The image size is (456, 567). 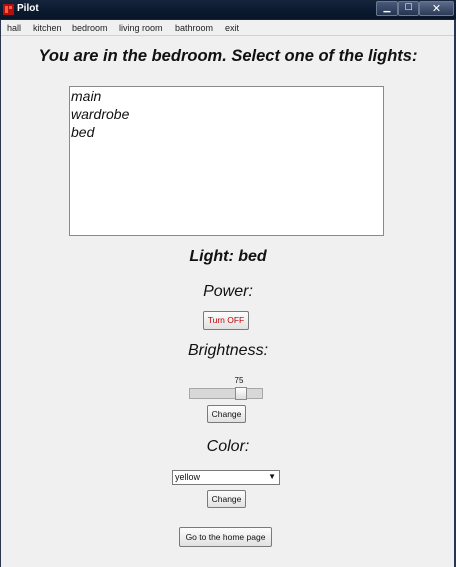 I want to click on minimize-button: ▁, so click(x=387, y=8).